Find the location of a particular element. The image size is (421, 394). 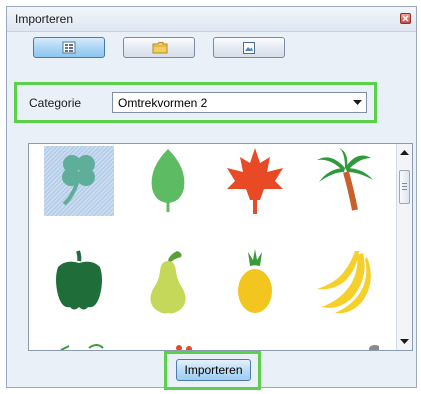

gallery-item-bell-pepper is located at coordinates (79, 282).